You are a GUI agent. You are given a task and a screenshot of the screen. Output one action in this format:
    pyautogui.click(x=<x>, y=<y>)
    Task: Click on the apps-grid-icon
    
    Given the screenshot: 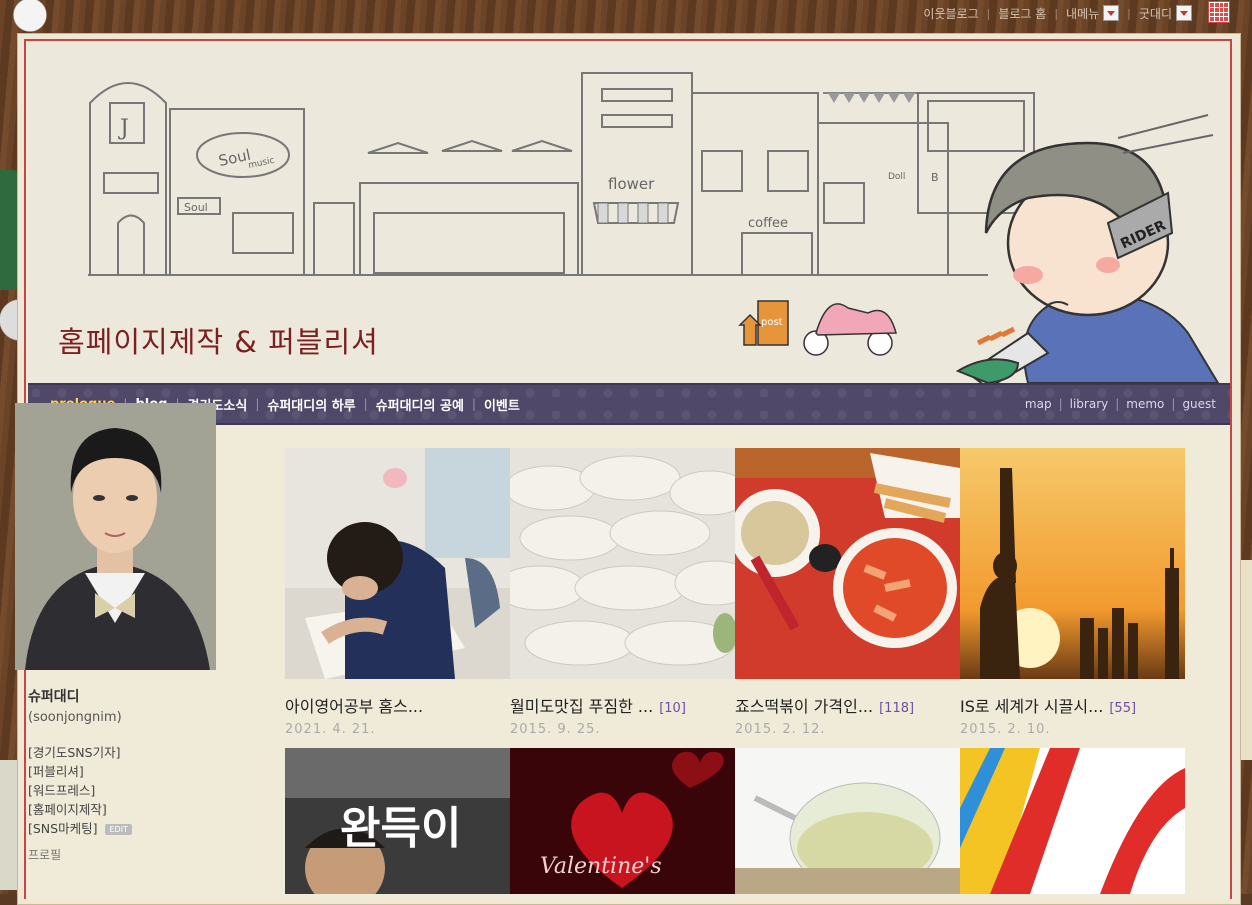 What is the action you would take?
    pyautogui.click(x=1219, y=12)
    